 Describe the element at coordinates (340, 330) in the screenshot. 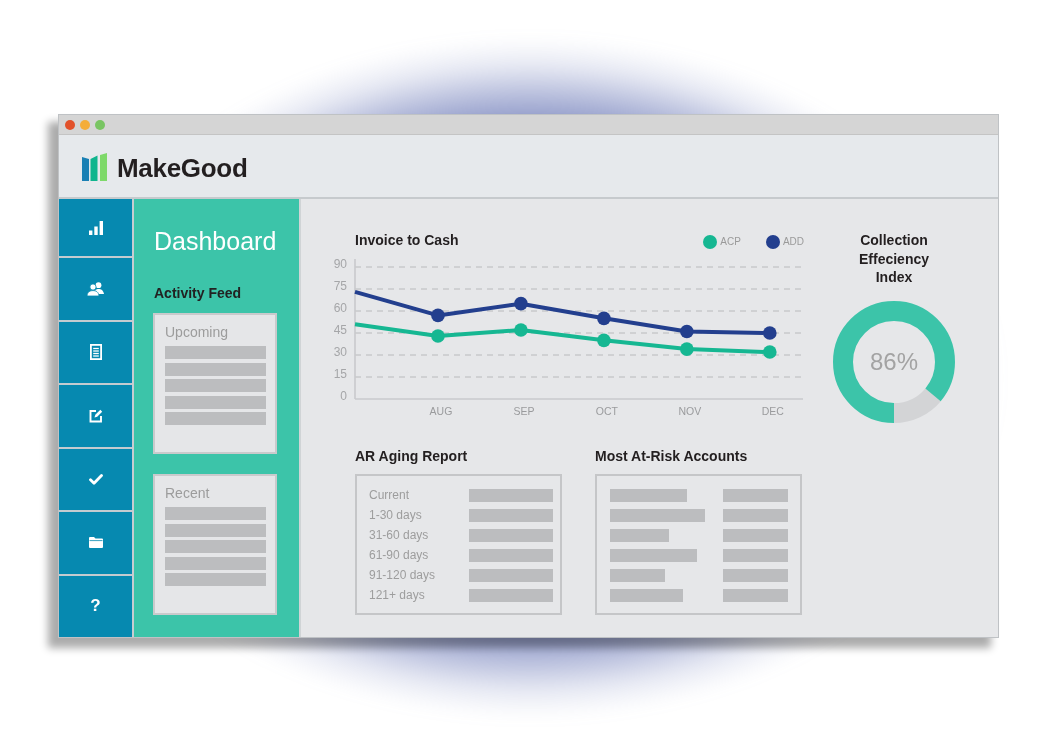

I see `axis-label: 45` at that location.